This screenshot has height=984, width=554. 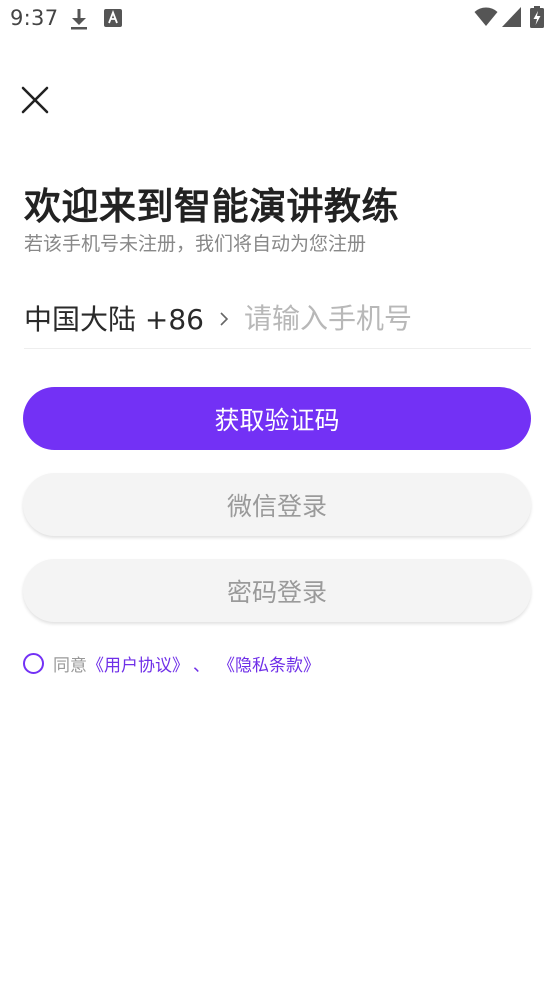 I want to click on close-button, so click(x=35, y=100).